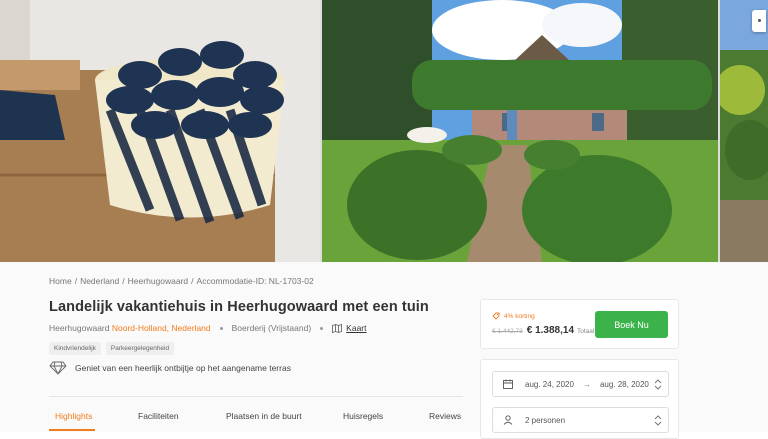 Image resolution: width=768 pixels, height=439 pixels. I want to click on discount-label: 4% korting, so click(513, 316).